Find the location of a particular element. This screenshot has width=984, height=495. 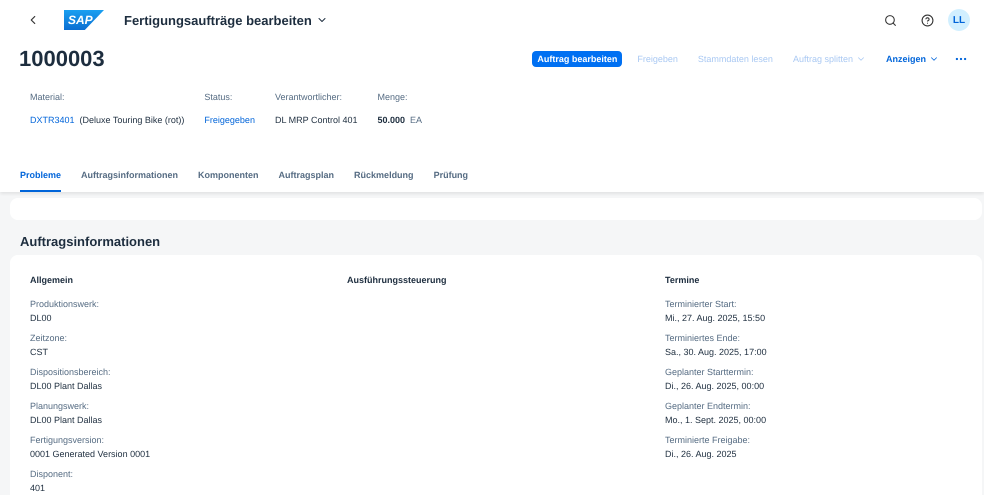

field-label: Fertigungsversion: is located at coordinates (68, 440).